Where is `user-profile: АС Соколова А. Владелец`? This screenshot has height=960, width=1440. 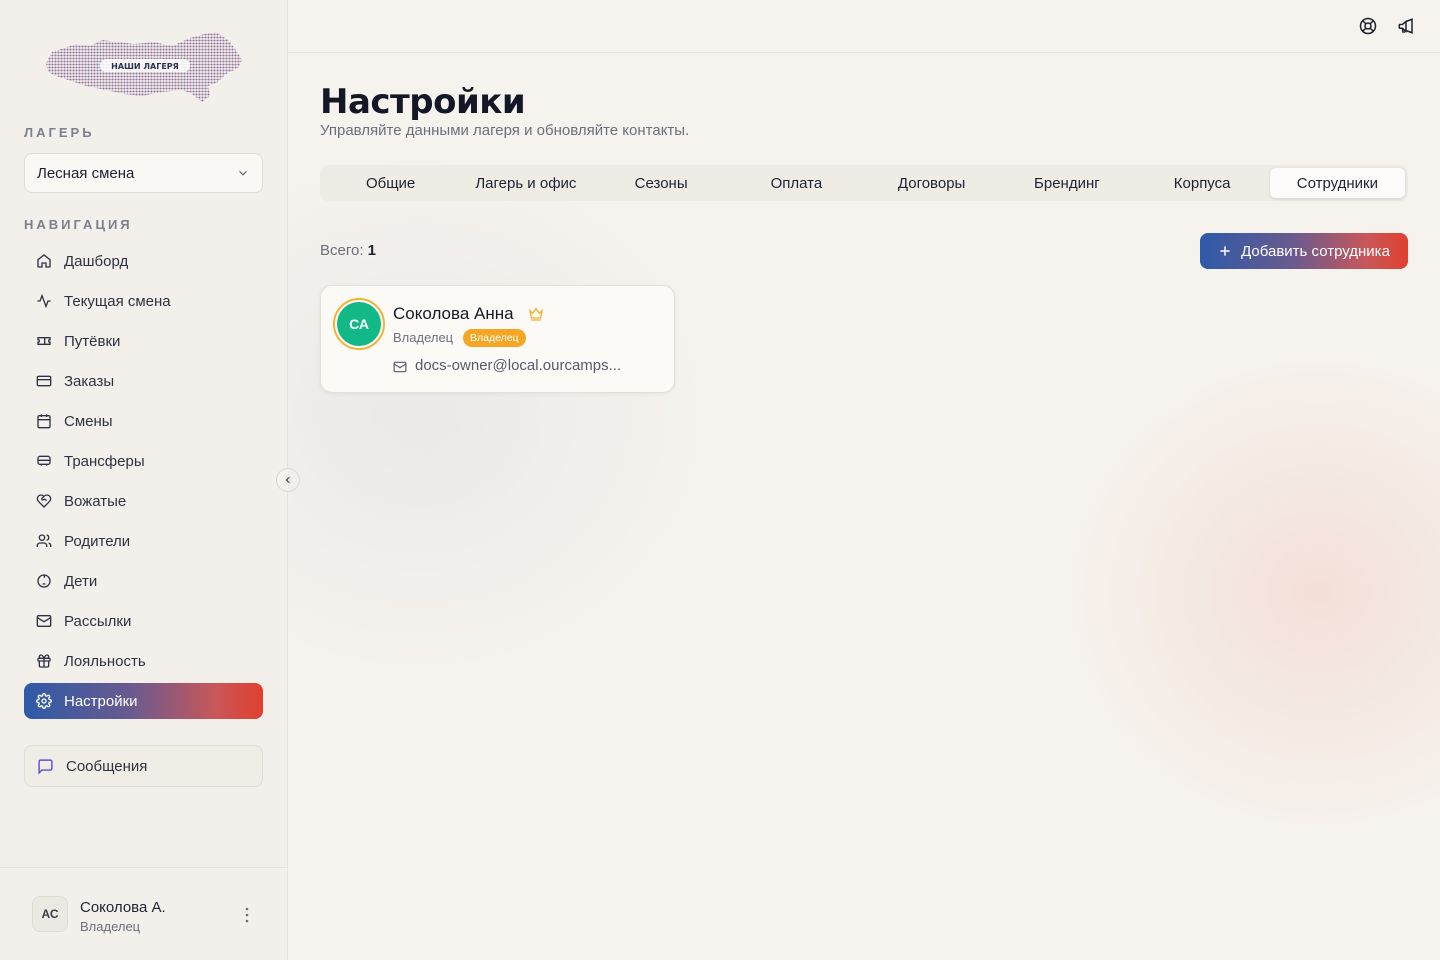 user-profile: АС Соколова А. Владелец is located at coordinates (144, 913).